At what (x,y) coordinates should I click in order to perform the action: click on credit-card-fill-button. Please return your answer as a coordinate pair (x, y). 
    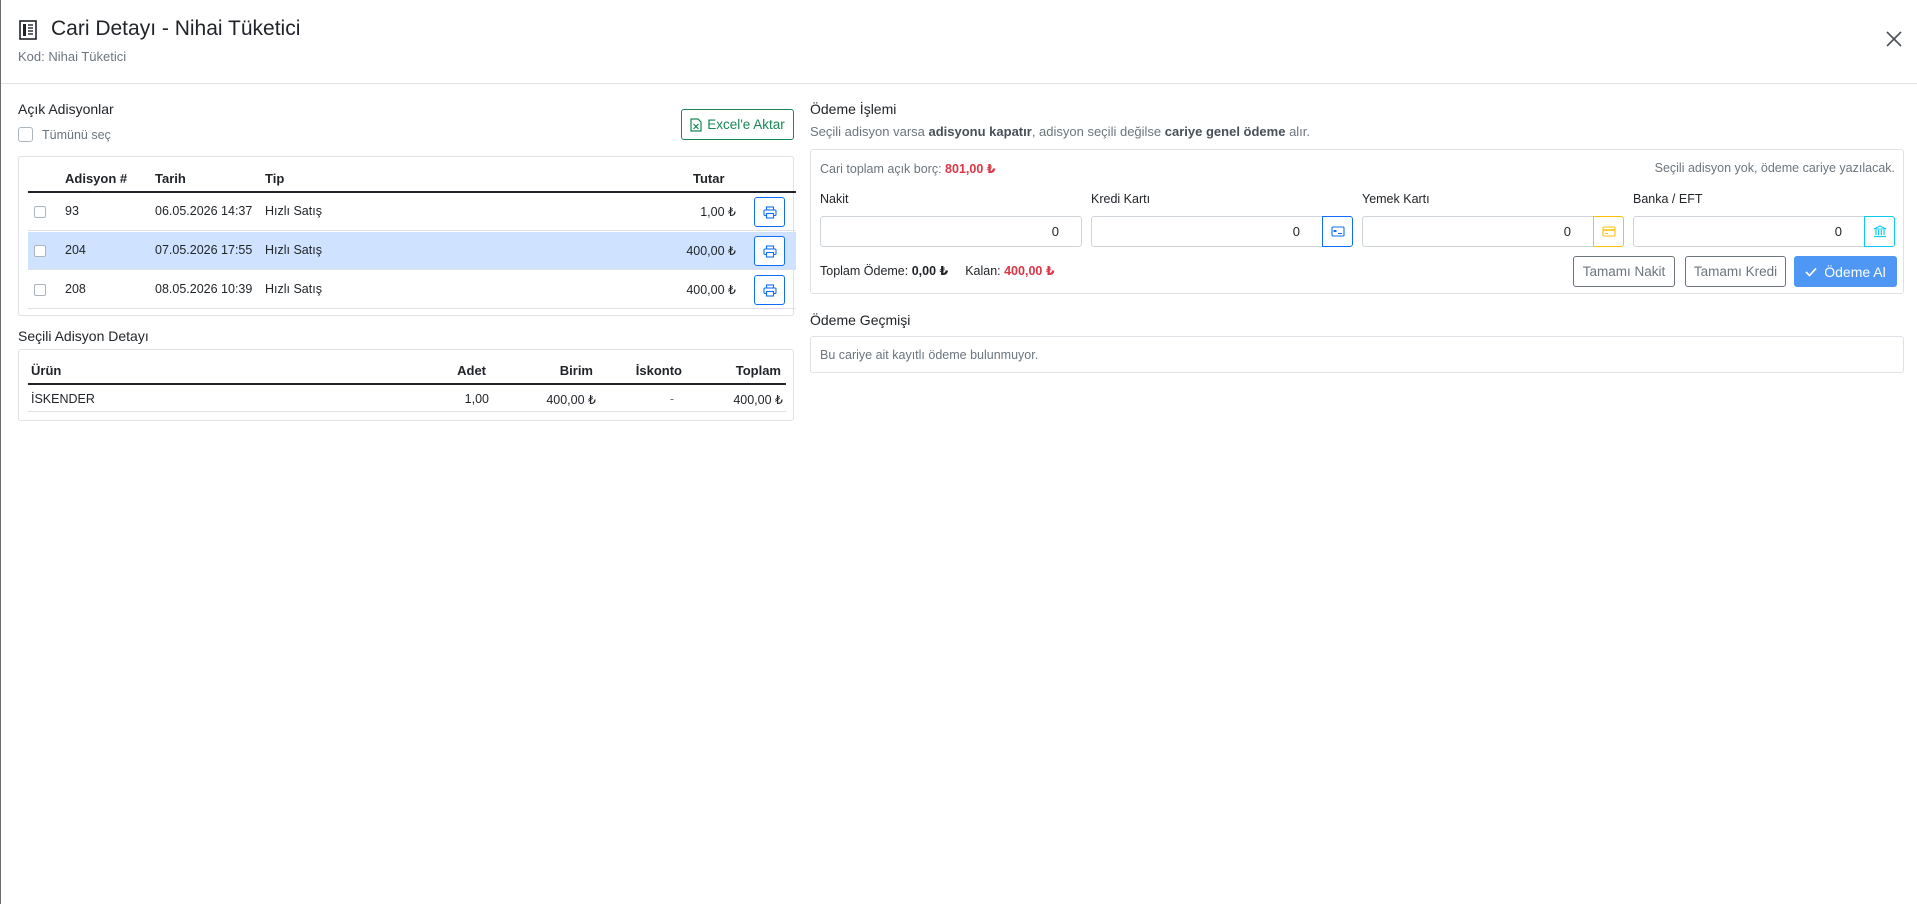
    Looking at the image, I should click on (1337, 231).